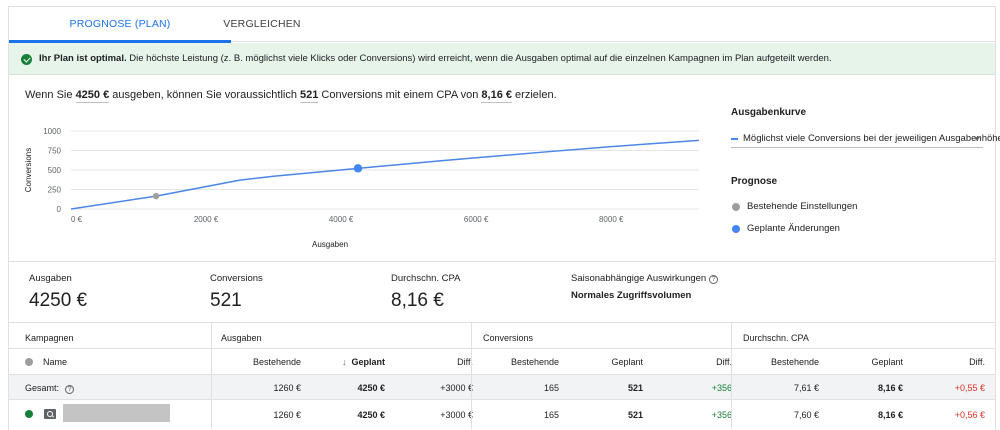 This screenshot has width=1000, height=430. I want to click on legend-item-existing: Bestehende Einstellungen, so click(857, 207).